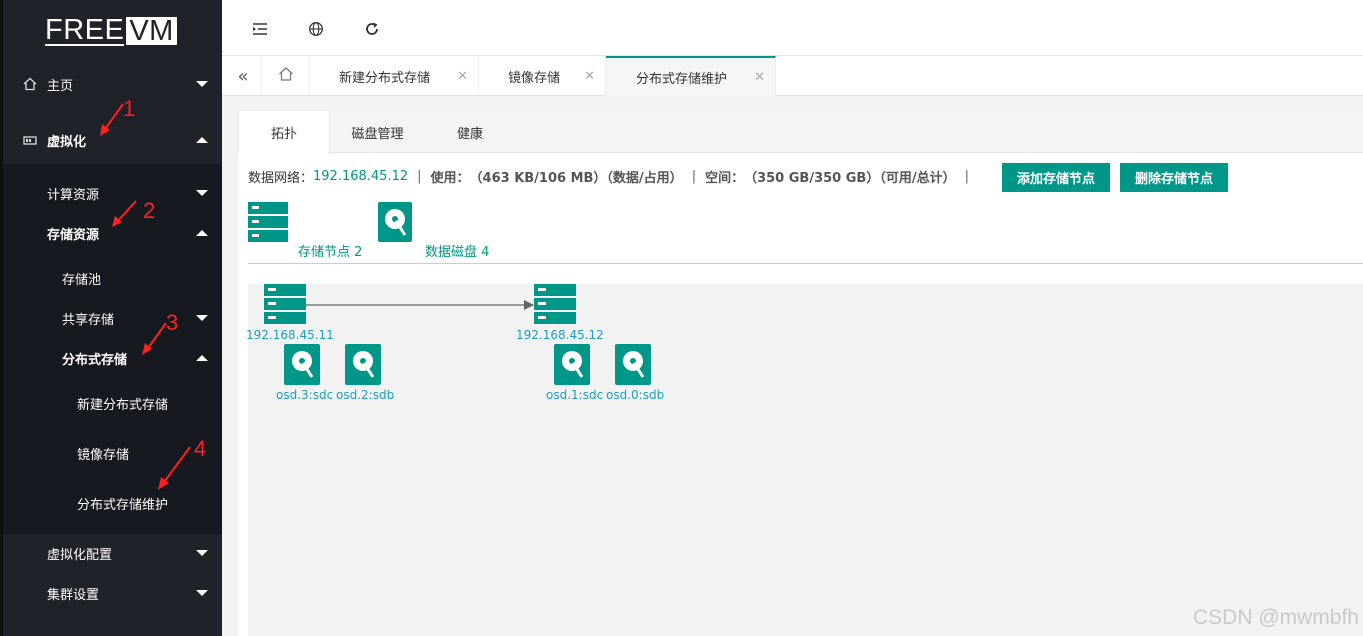  I want to click on top-toolbar, so click(792, 28).